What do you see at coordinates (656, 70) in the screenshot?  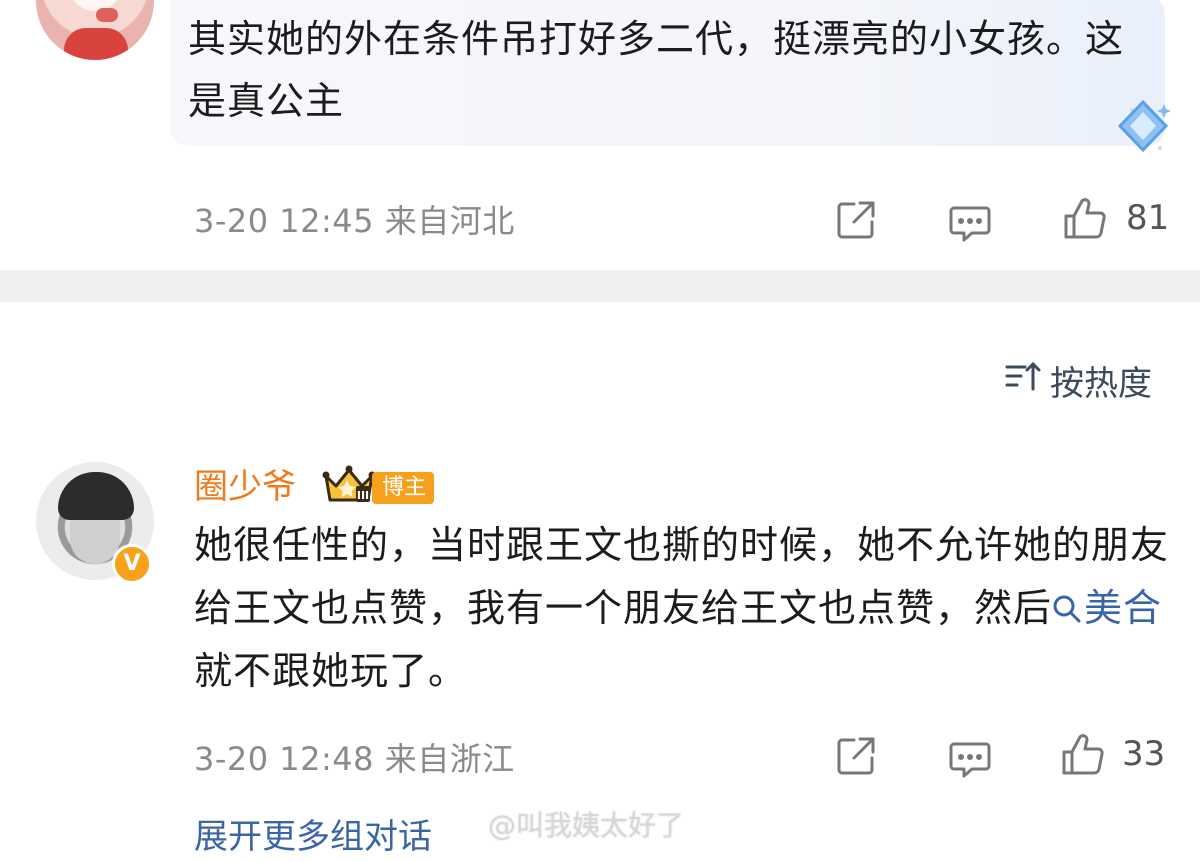 I see `comment-text: 其实她的外在条件吊打好多二代，挺漂亮的小女孩。这是真公主` at bounding box center [656, 70].